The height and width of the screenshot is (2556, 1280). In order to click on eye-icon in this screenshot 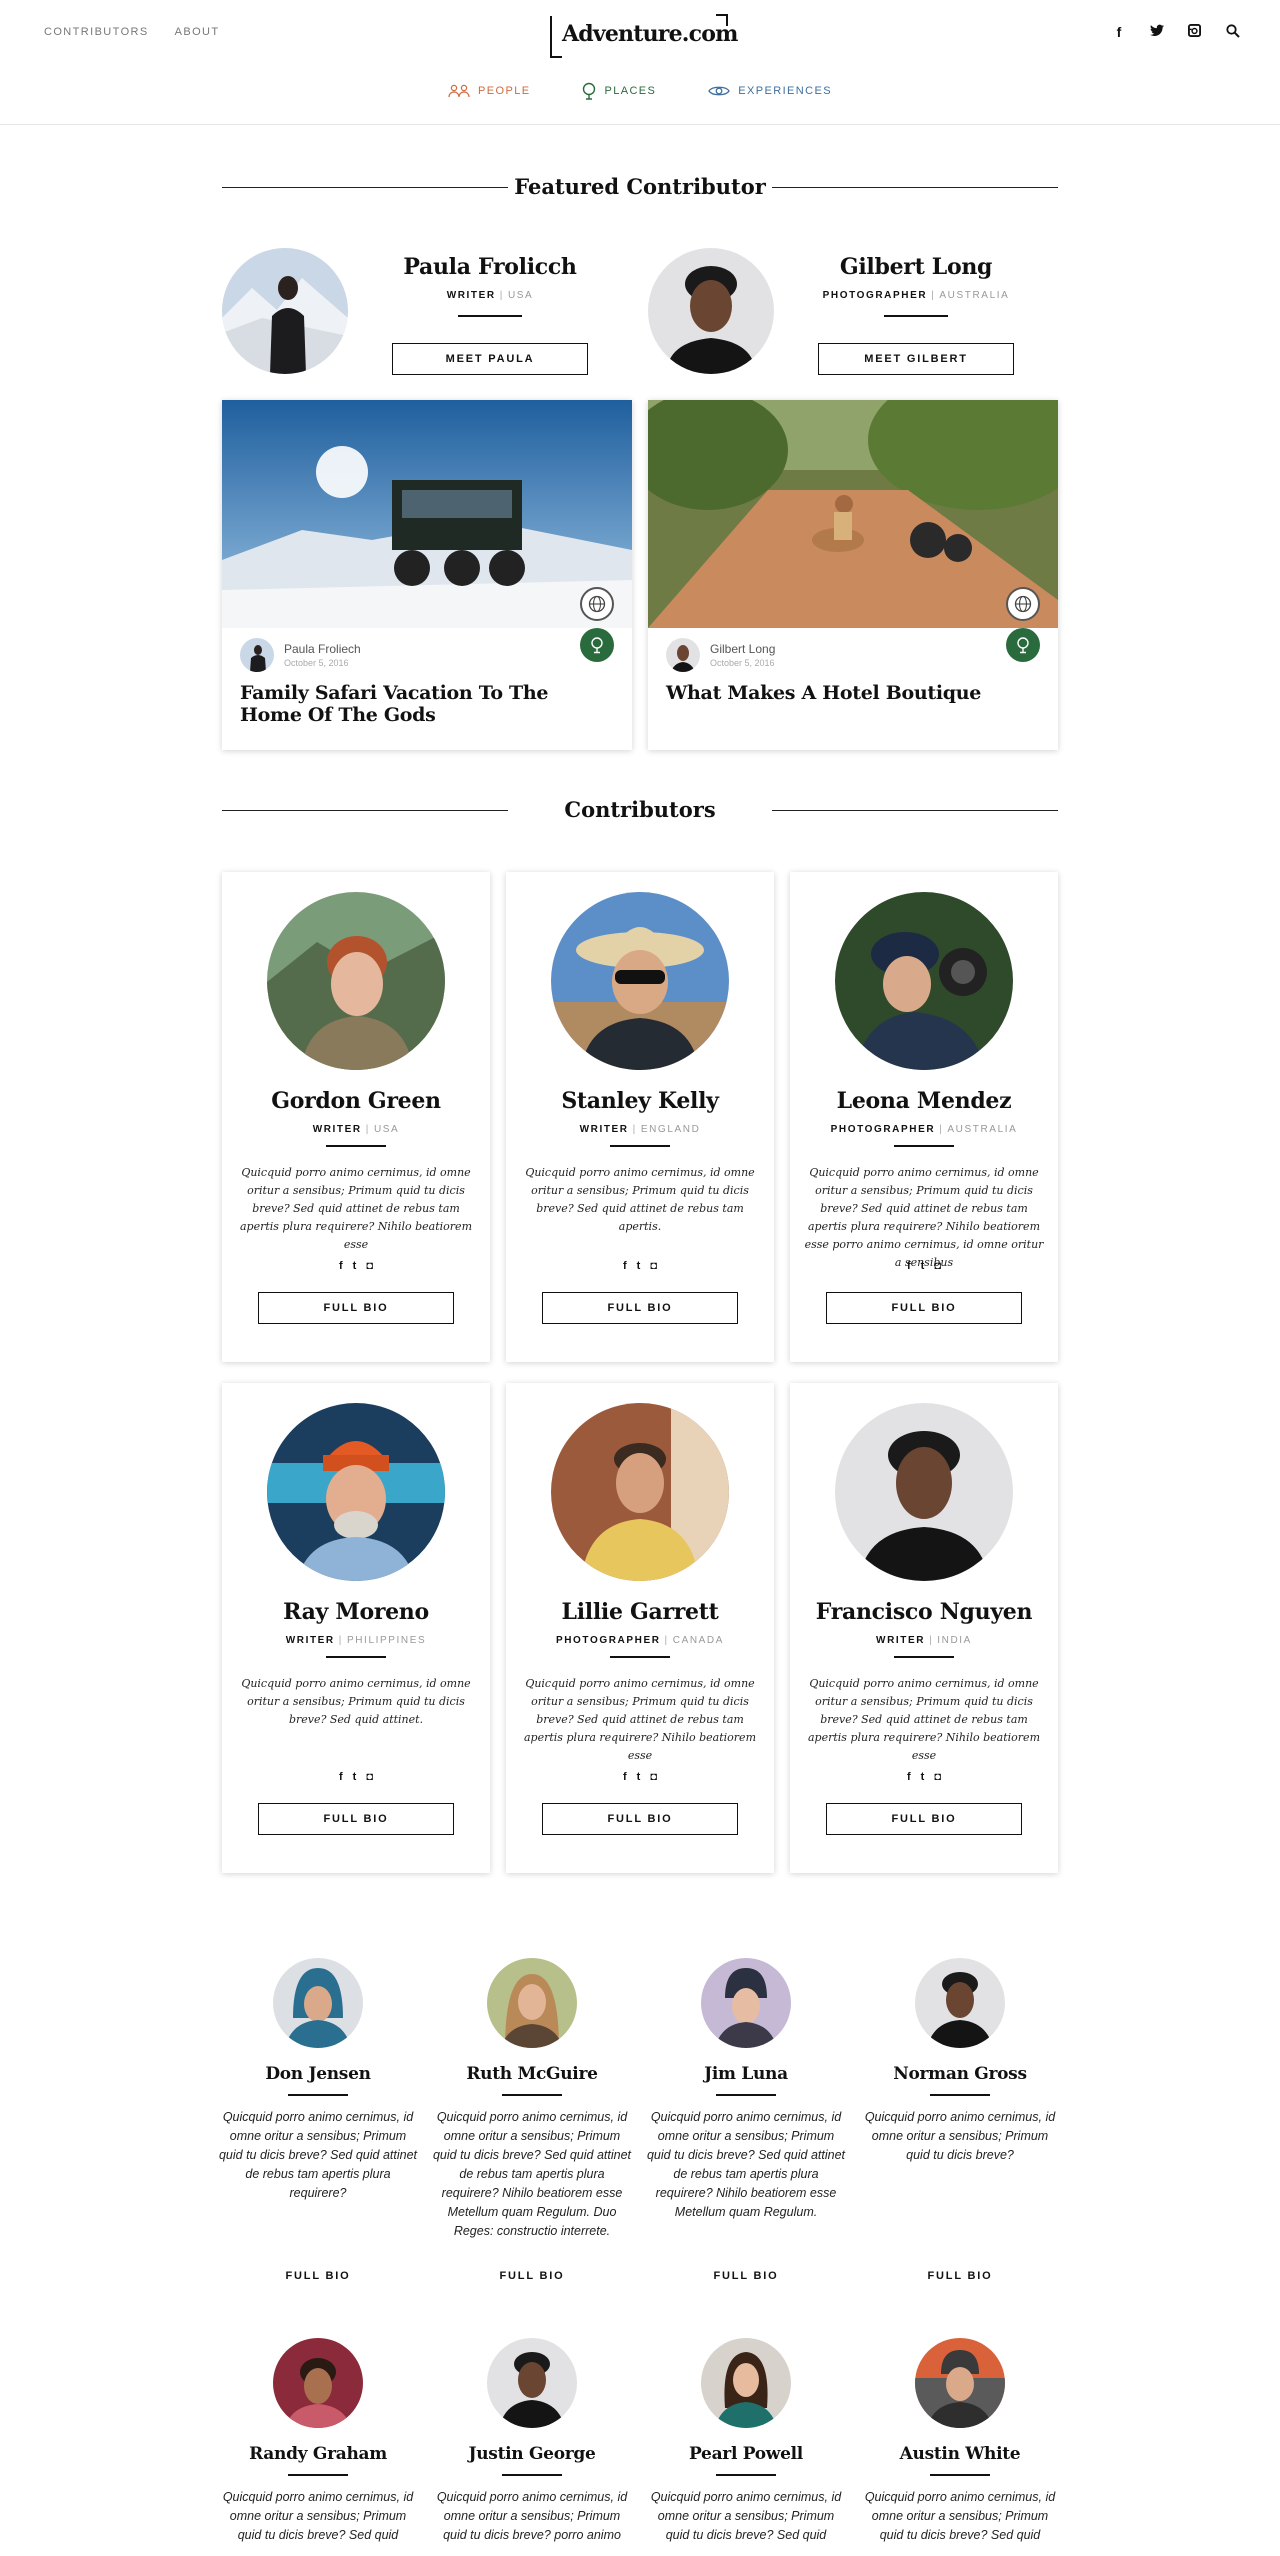, I will do `click(719, 91)`.